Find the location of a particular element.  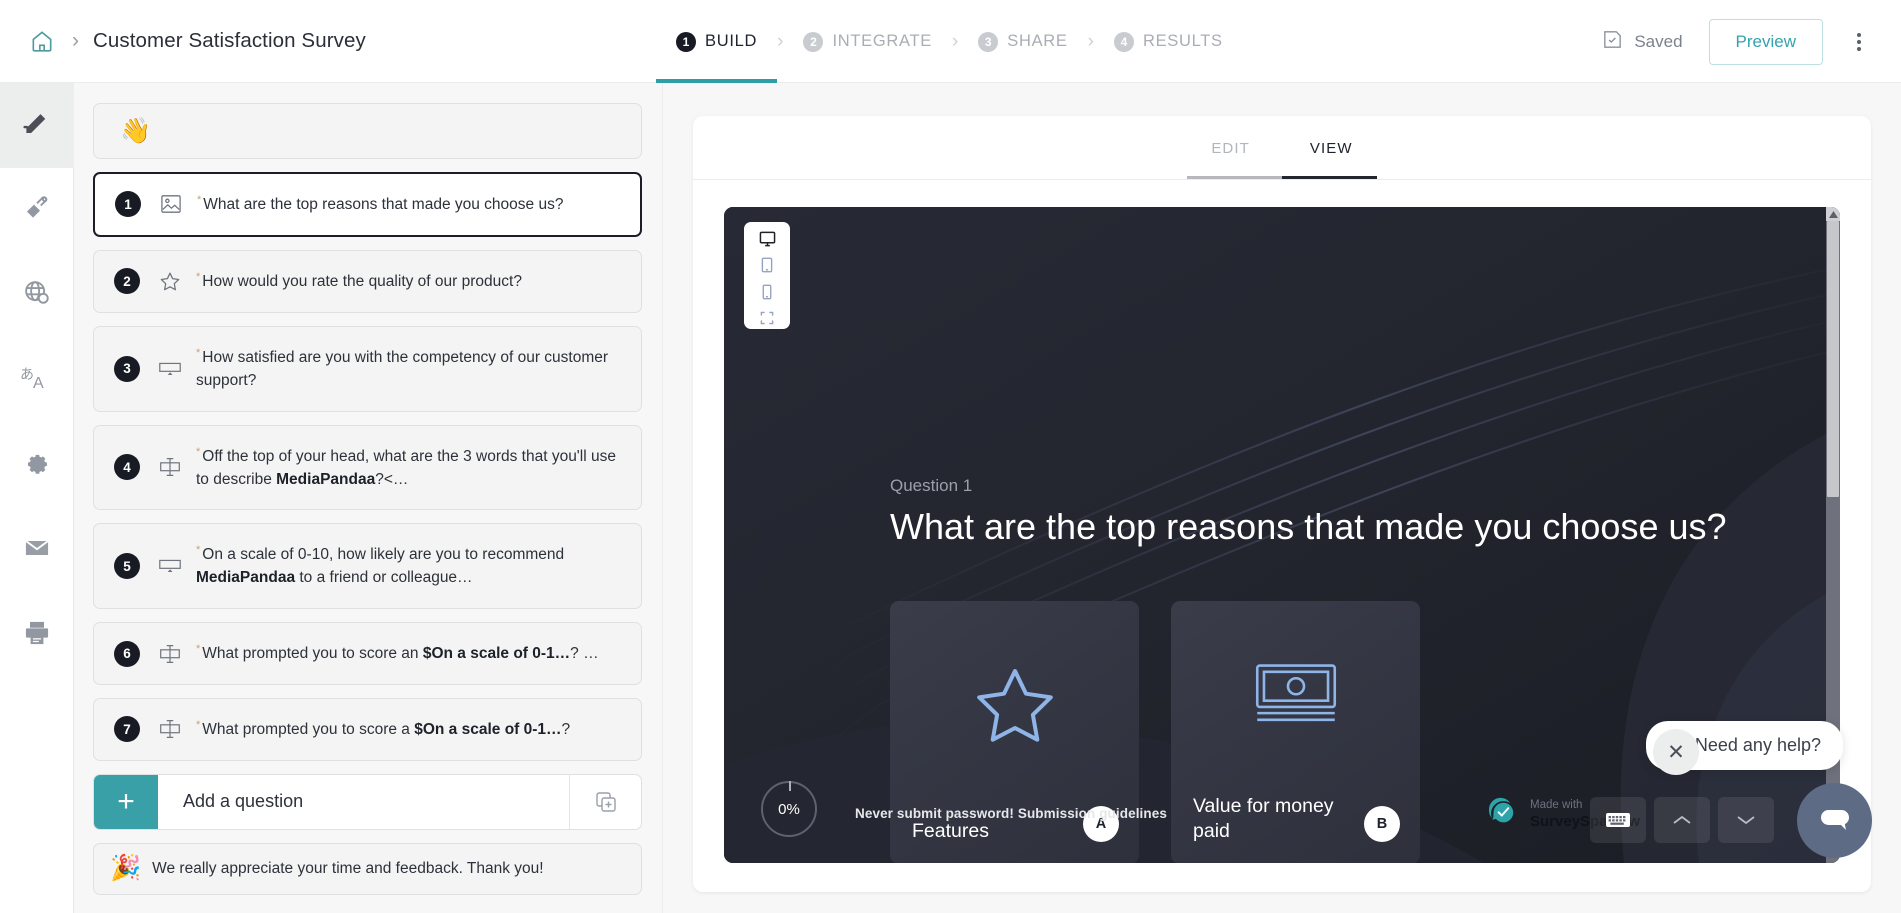

step-build: 1 BUILD is located at coordinates (716, 41).